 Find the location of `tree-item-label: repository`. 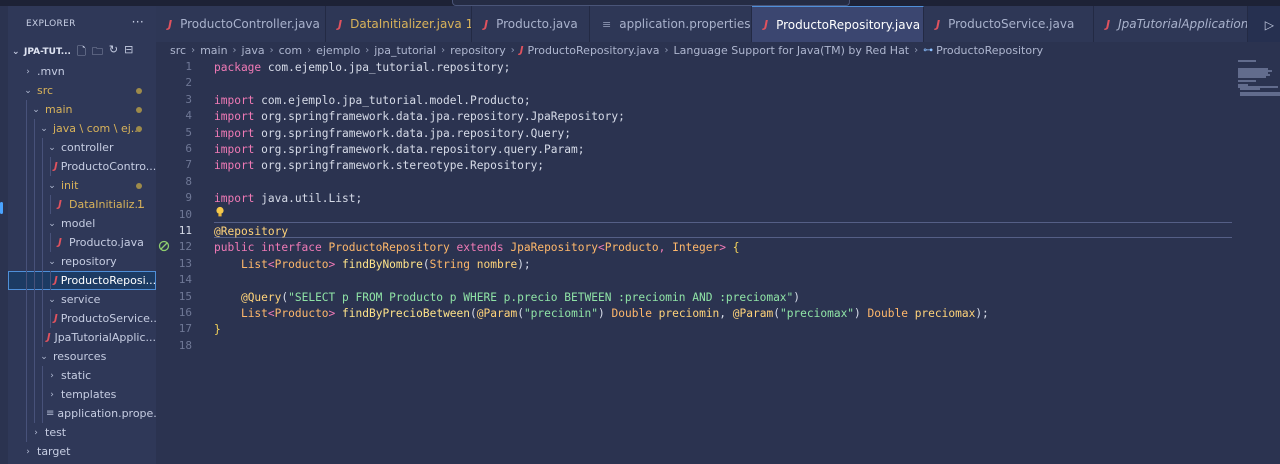

tree-item-label: repository is located at coordinates (89, 261).